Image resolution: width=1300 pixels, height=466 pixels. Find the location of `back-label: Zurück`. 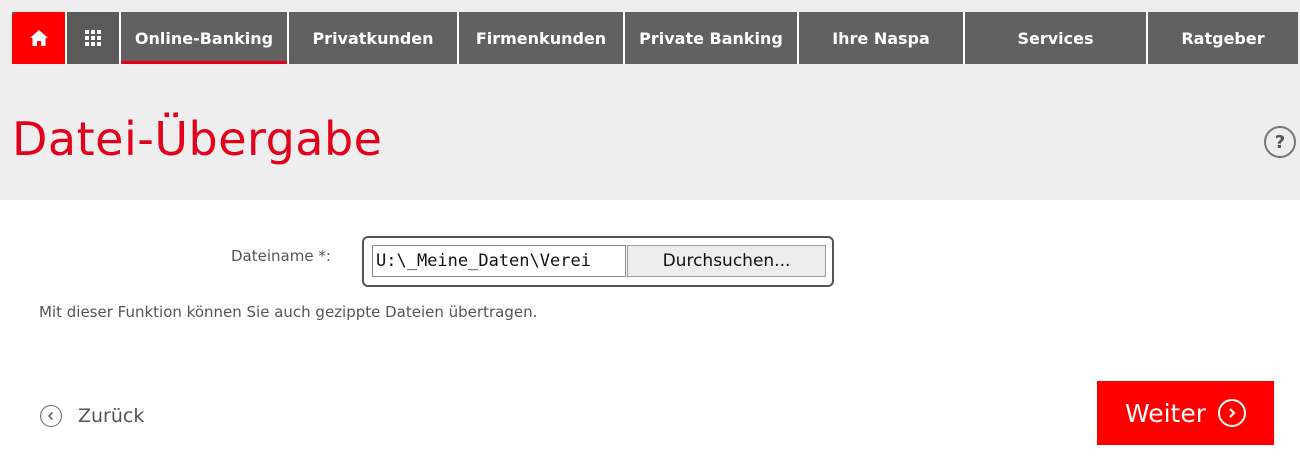

back-label: Zurück is located at coordinates (111, 416).